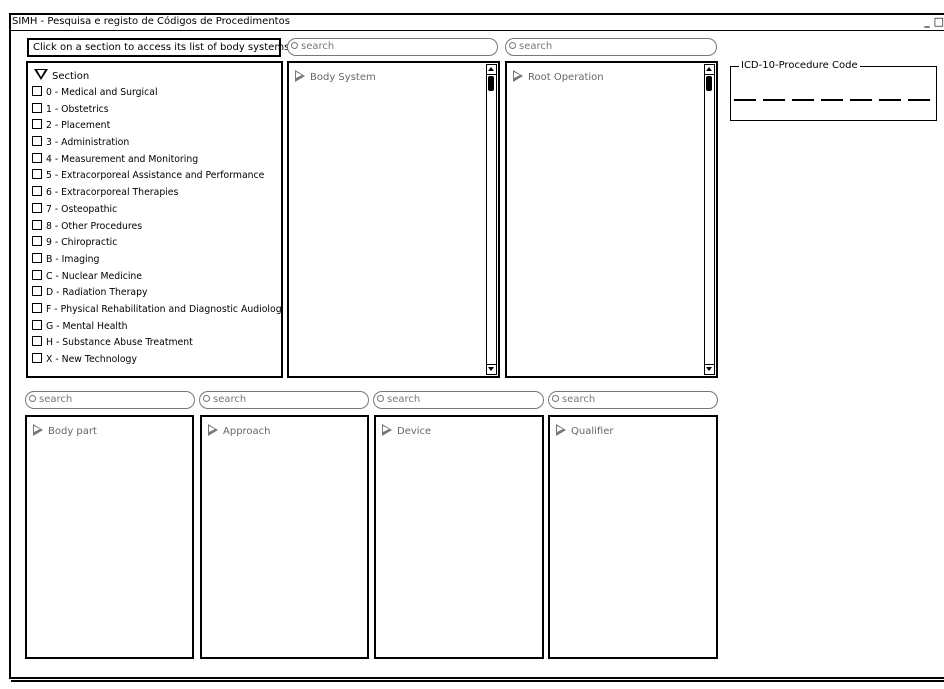 Image resolution: width=944 pixels, height=689 pixels. What do you see at coordinates (156, 126) in the screenshot?
I see `section-item: 2 - Placement` at bounding box center [156, 126].